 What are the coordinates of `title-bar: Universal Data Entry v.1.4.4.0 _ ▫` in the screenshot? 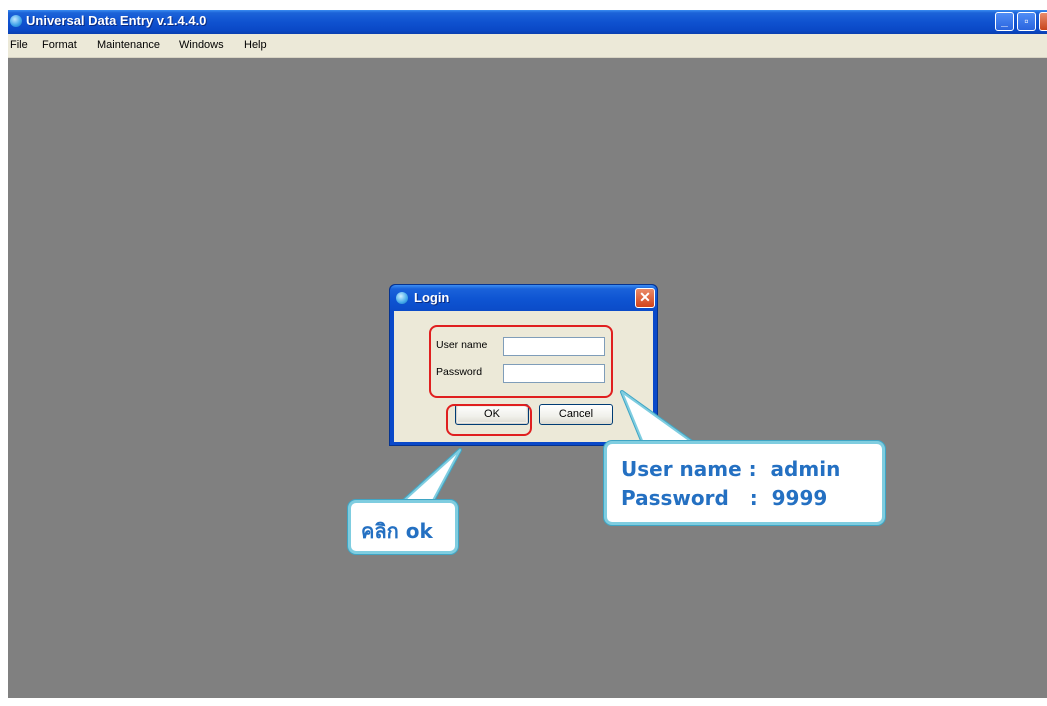 It's located at (527, 22).